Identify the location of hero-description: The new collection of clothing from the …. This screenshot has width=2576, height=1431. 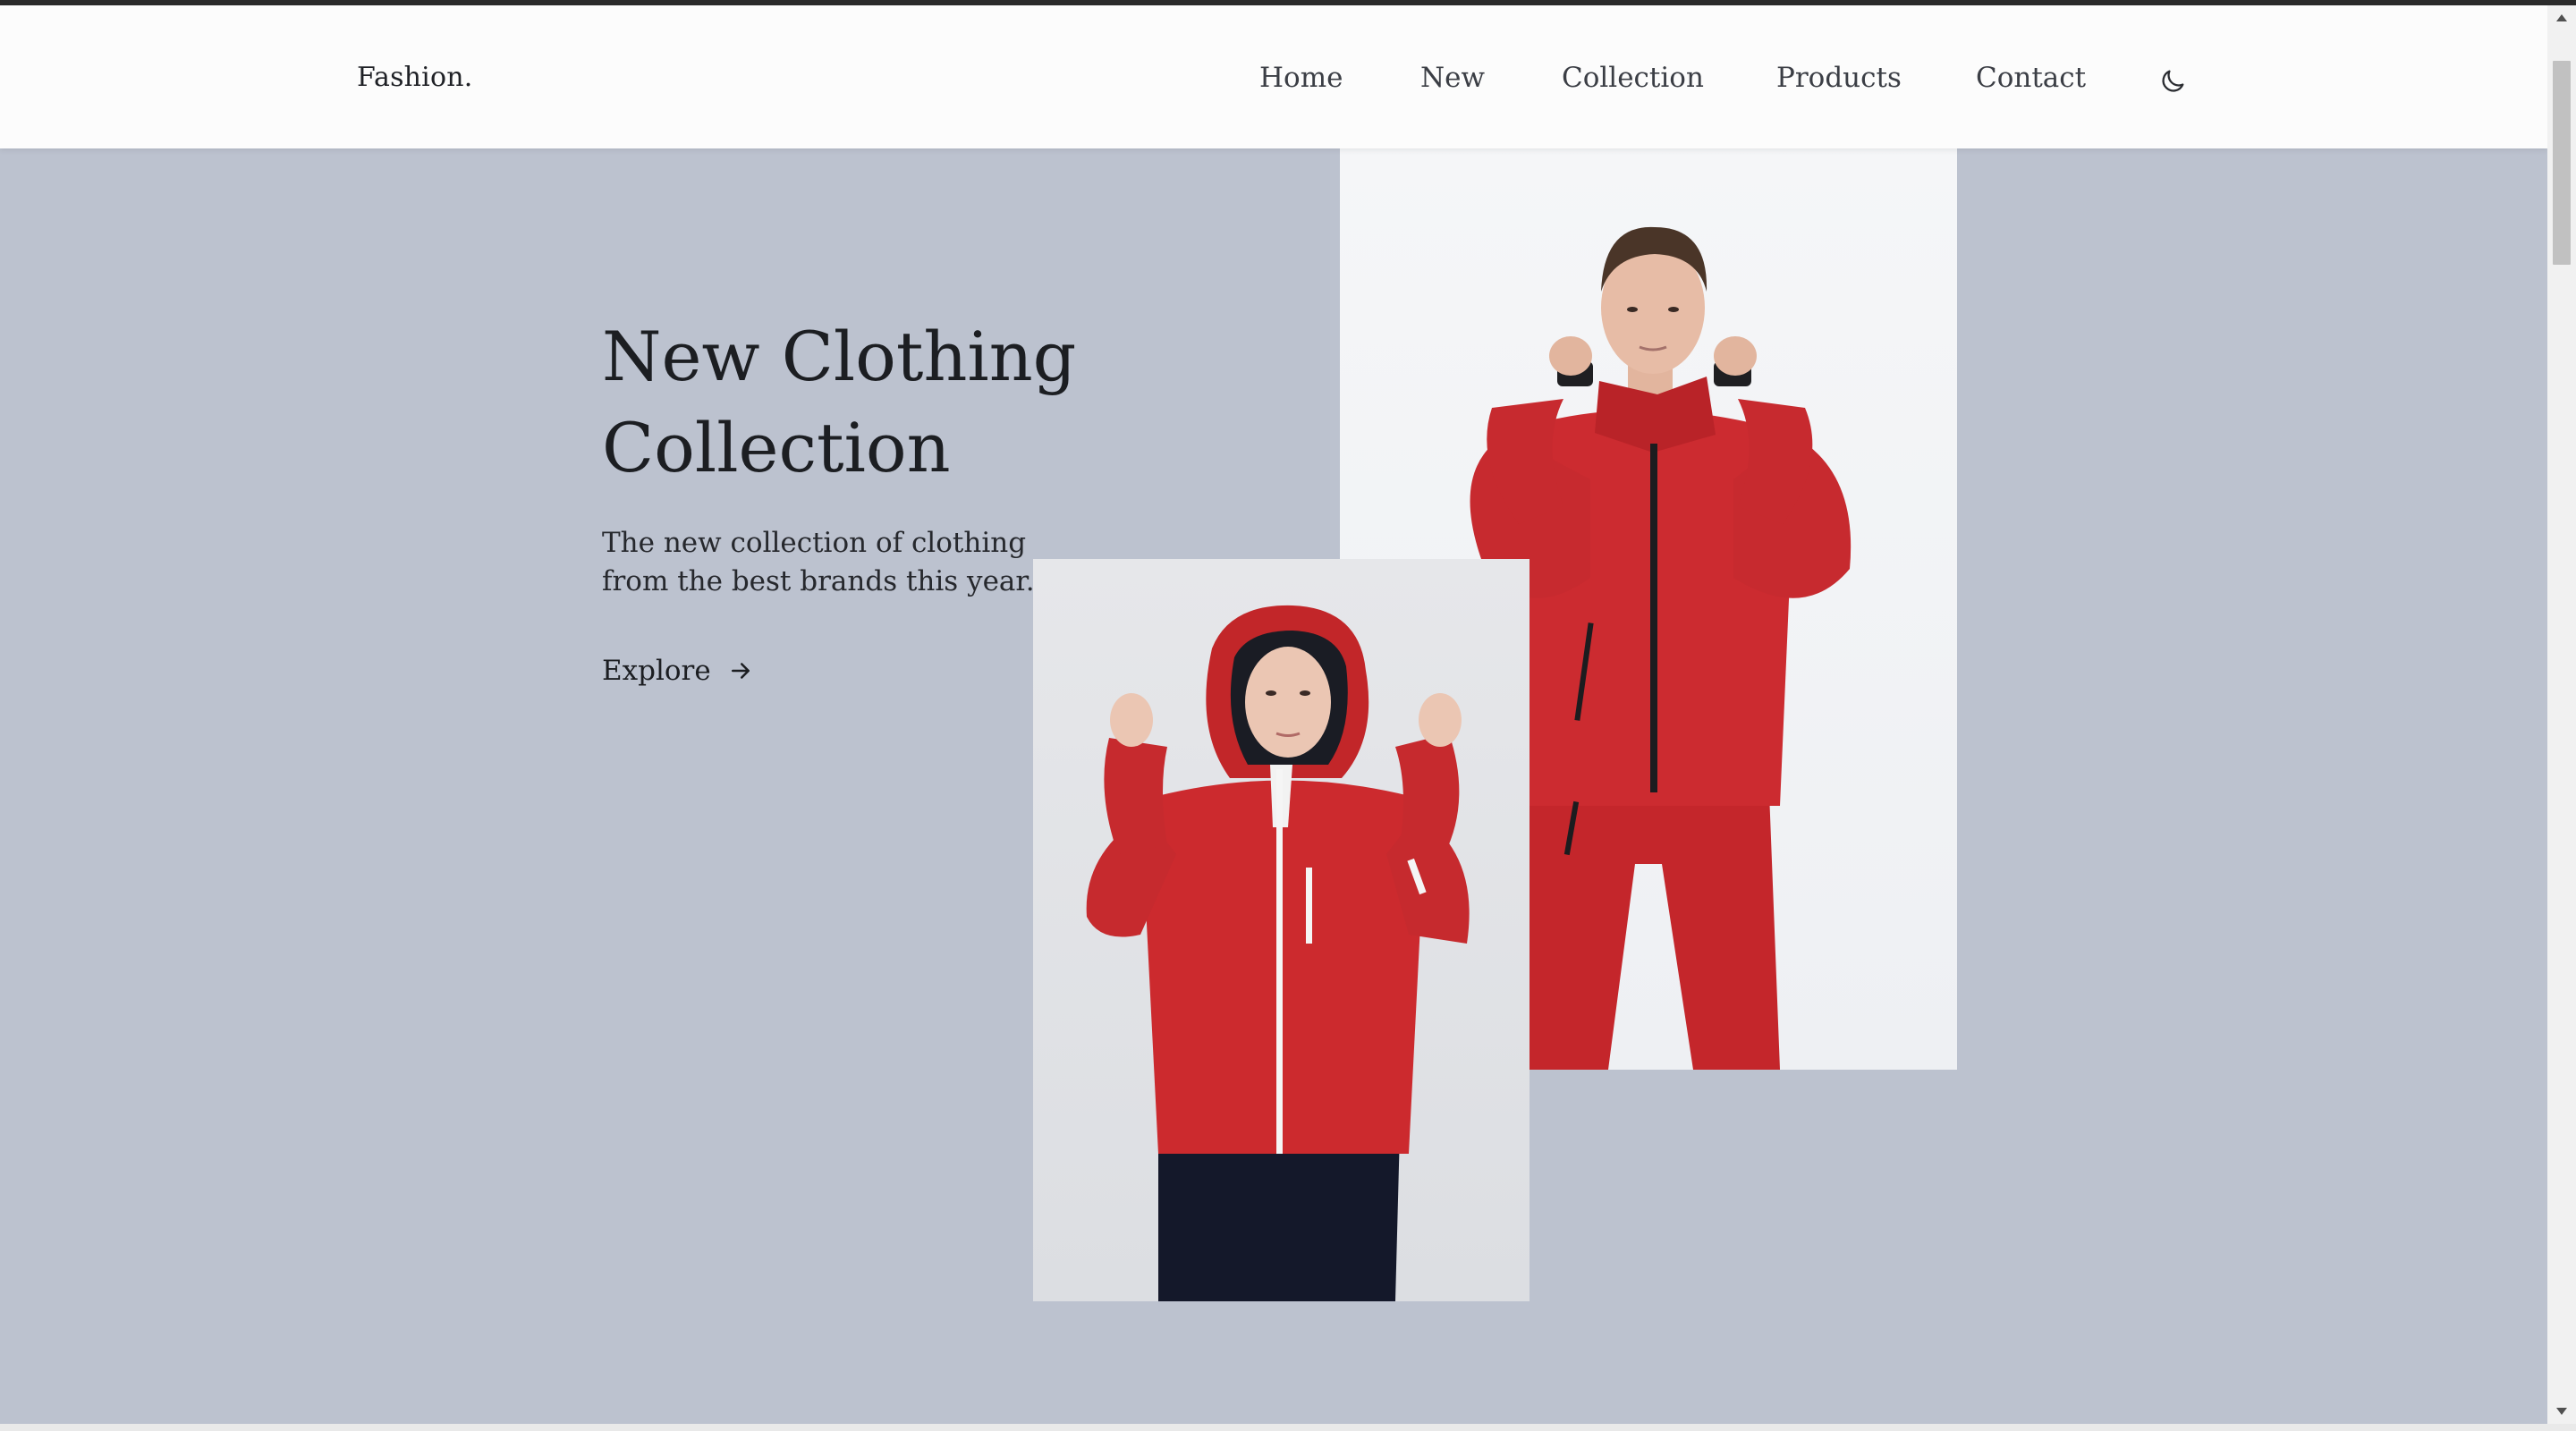
(818, 562).